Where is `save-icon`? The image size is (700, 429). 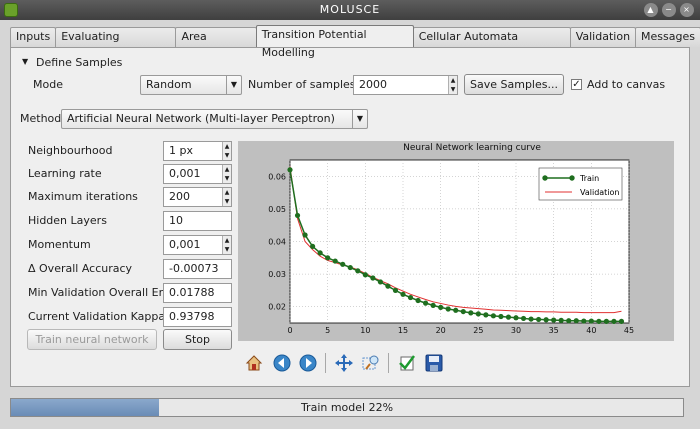
save-icon is located at coordinates (434, 363).